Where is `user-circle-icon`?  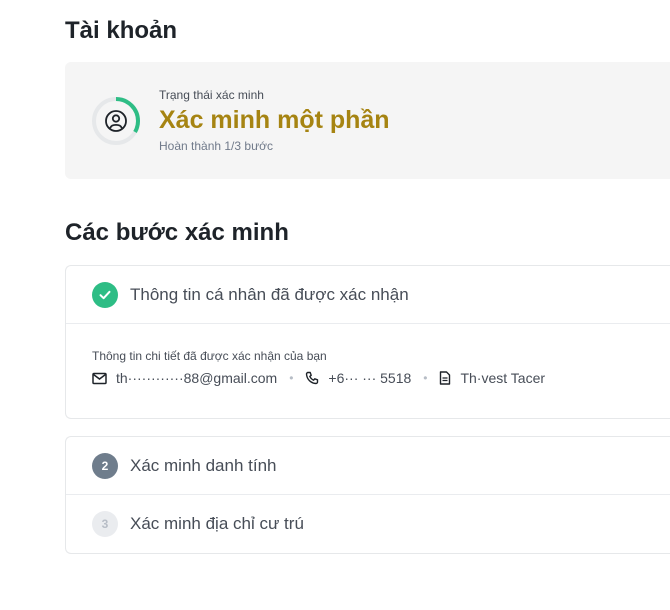
user-circle-icon is located at coordinates (116, 121).